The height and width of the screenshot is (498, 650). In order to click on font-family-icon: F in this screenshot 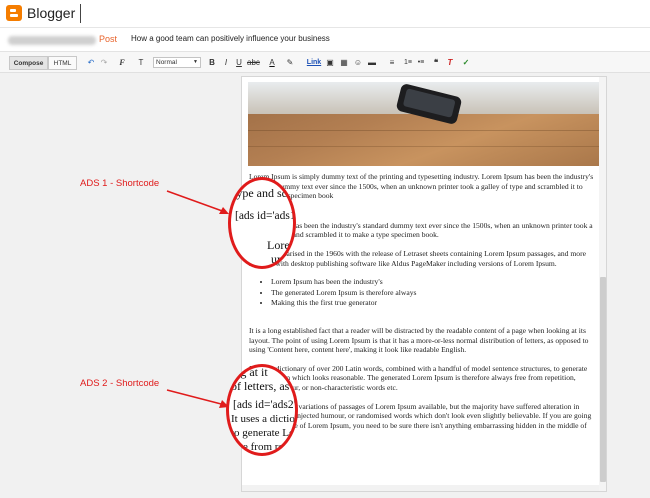, I will do `click(122, 62)`.